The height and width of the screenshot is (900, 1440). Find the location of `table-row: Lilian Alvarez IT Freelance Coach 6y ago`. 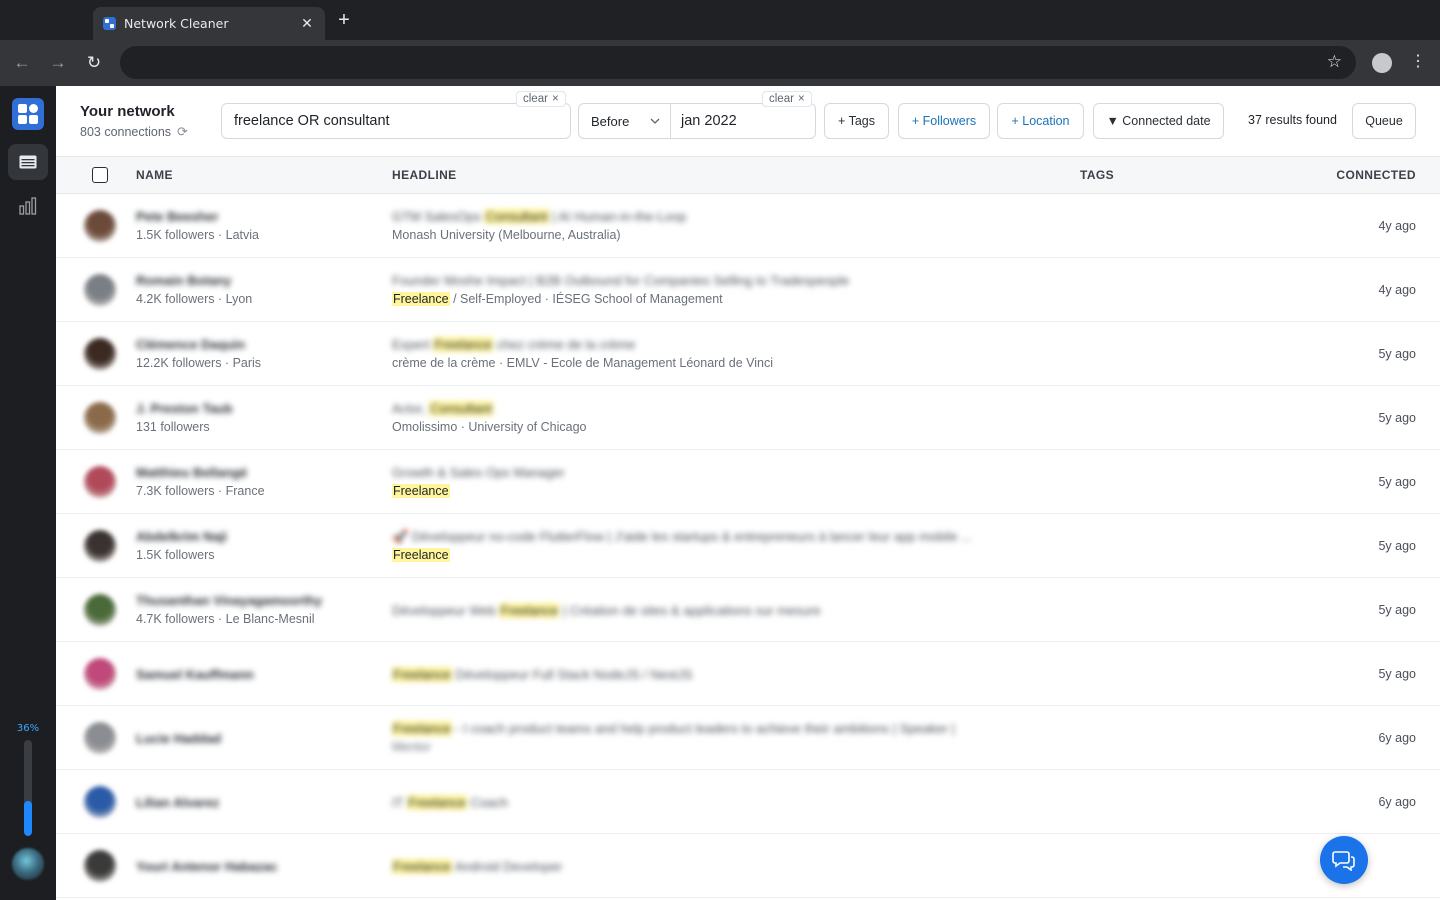

table-row: Lilian Alvarez IT Freelance Coach 6y ago is located at coordinates (748, 802).